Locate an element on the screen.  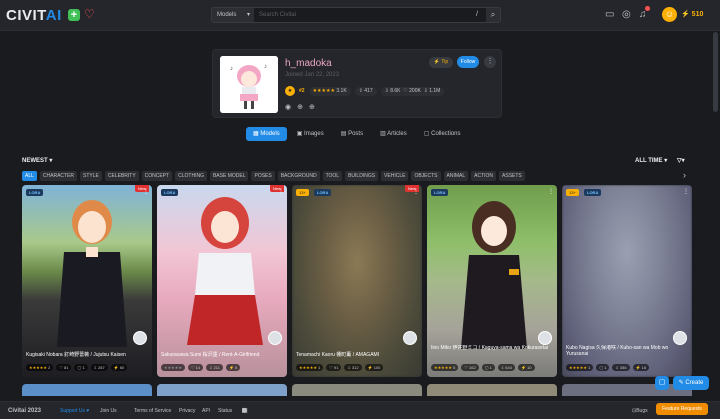
chip-celebrity: CELEBRITY is located at coordinates (121, 176).